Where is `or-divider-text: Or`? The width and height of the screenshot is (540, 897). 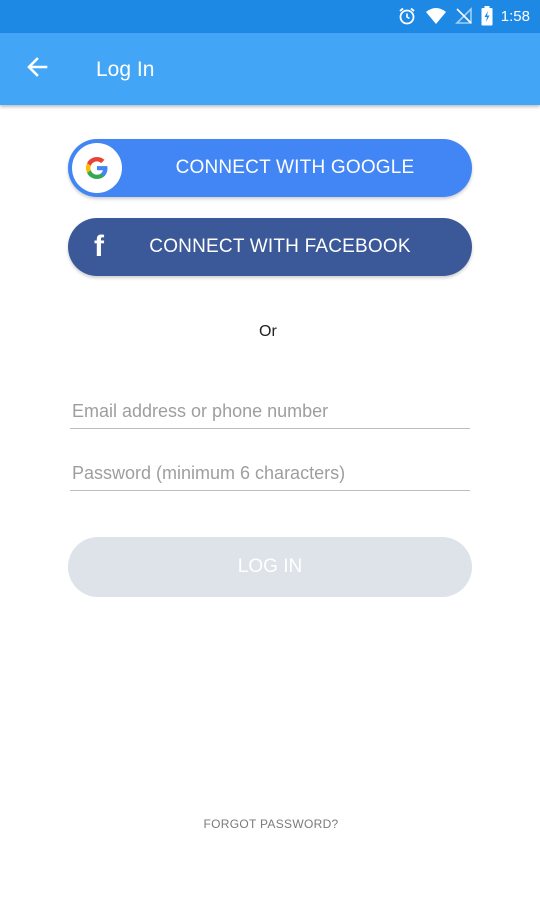 or-divider-text: Or is located at coordinates (268, 331).